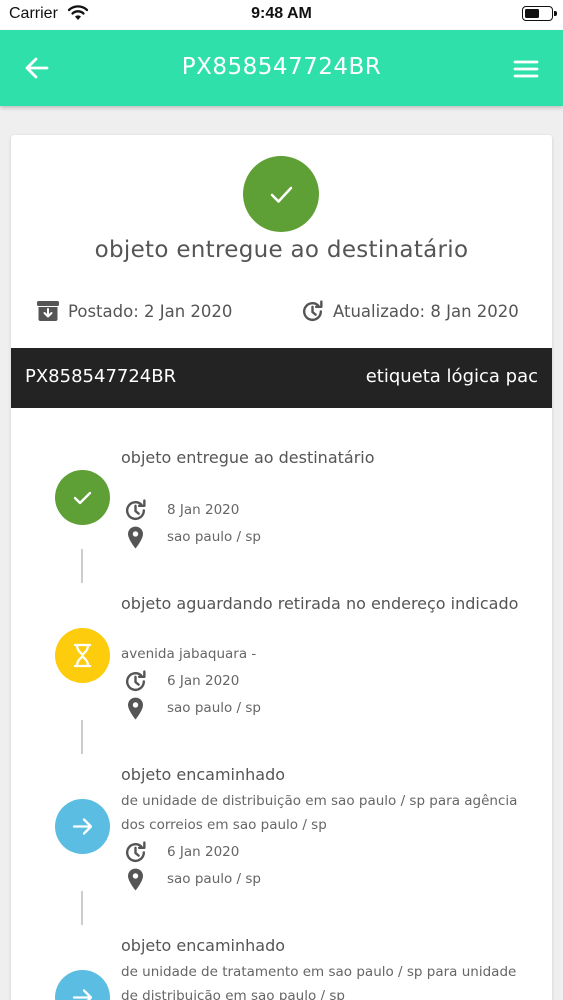 Image resolution: width=563 pixels, height=1000 pixels. Describe the element at coordinates (451, 376) in the screenshot. I see `service-type: etiqueta lógica pac` at that location.